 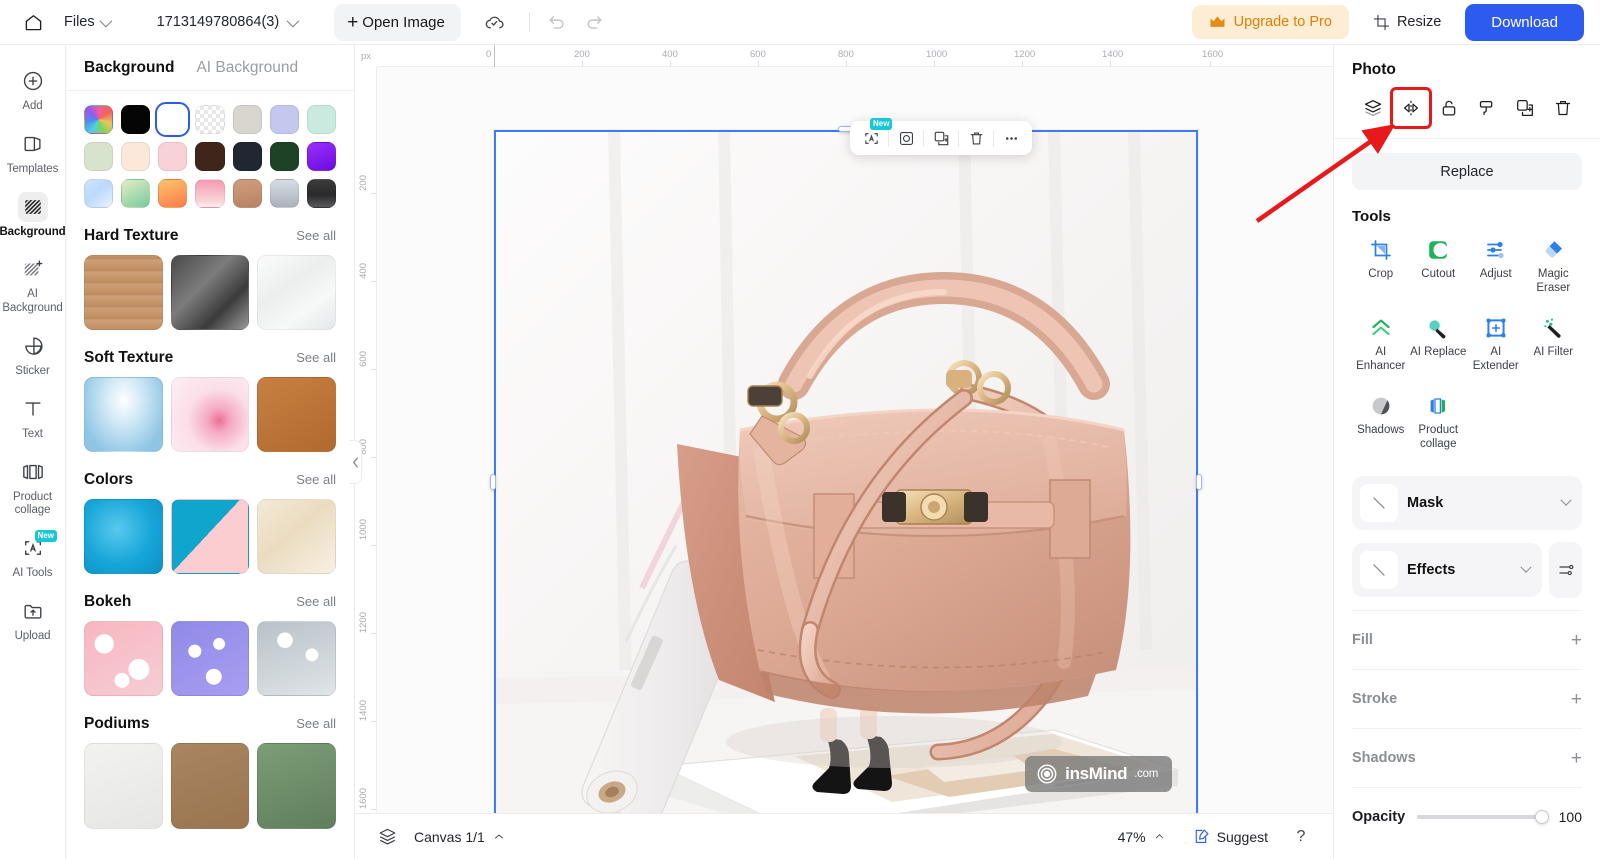 What do you see at coordinates (99, 157) in the screenshot?
I see `swatch-sage` at bounding box center [99, 157].